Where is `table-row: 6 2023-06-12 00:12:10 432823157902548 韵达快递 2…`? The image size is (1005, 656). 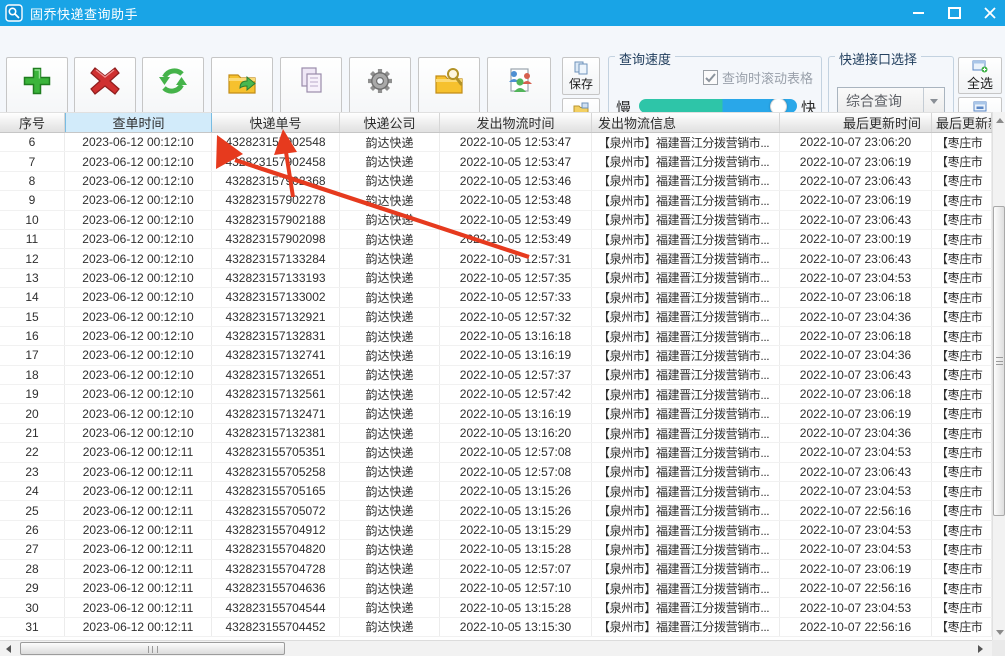
table-row: 6 2023-06-12 00:12:10 432823157902548 韵达快递 2… is located at coordinates (496, 143).